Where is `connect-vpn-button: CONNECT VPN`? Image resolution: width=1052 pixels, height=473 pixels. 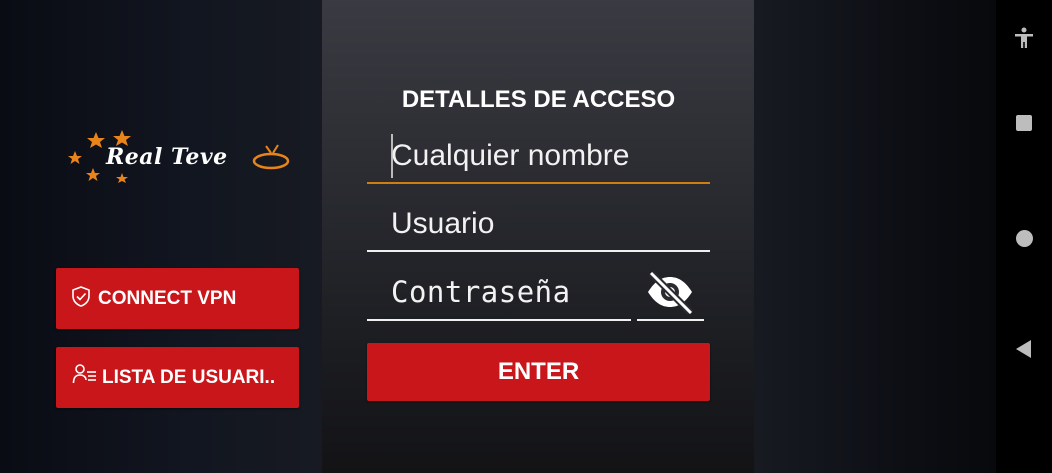
connect-vpn-button: CONNECT VPN is located at coordinates (177, 298).